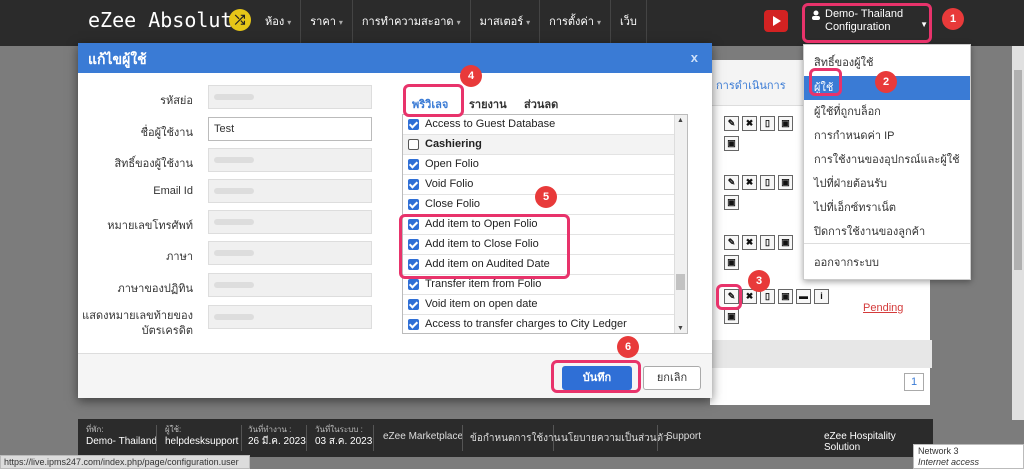 Image resolution: width=1024 pixels, height=469 pixels. I want to click on youtube-icon, so click(776, 21).